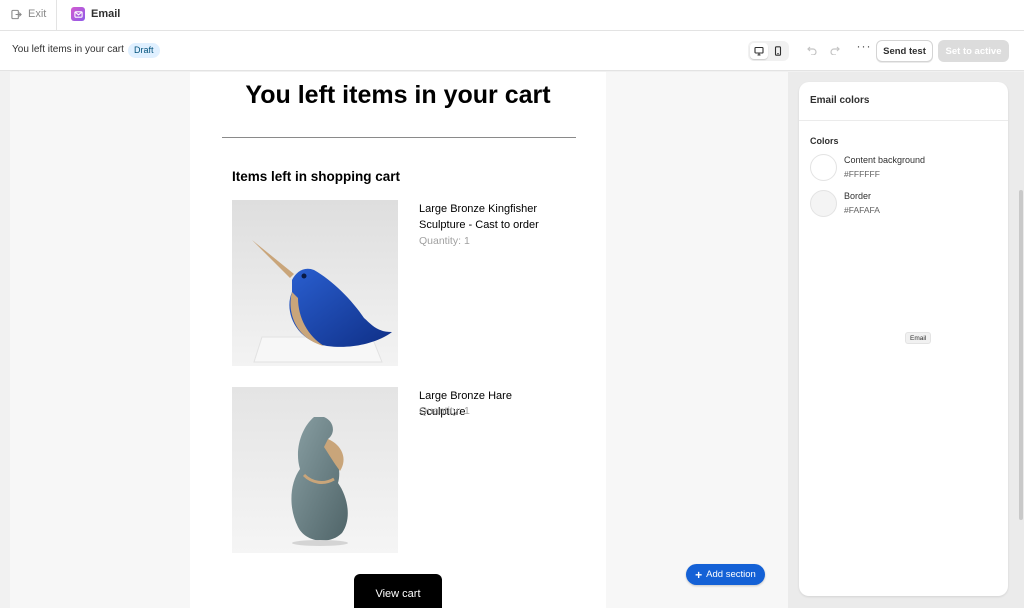 This screenshot has height=608, width=1024. Describe the element at coordinates (78, 14) in the screenshot. I see `email-app-icon` at that location.